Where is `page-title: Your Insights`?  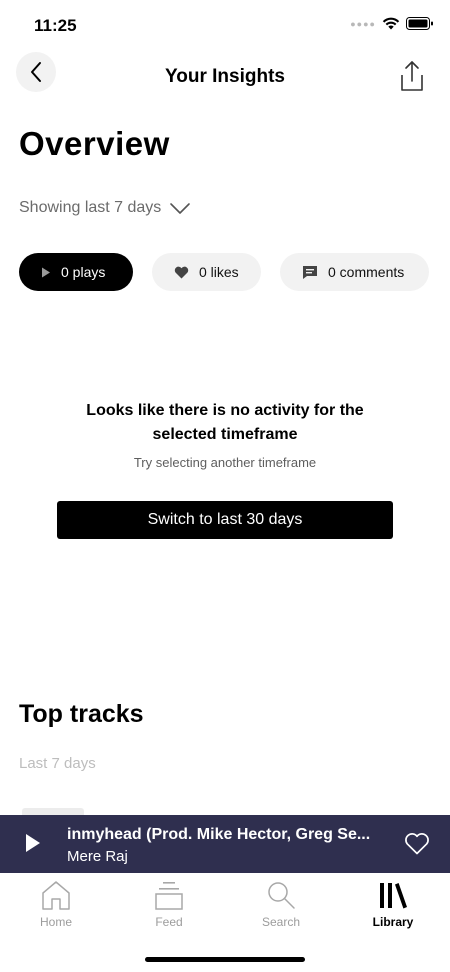
page-title: Your Insights is located at coordinates (225, 76).